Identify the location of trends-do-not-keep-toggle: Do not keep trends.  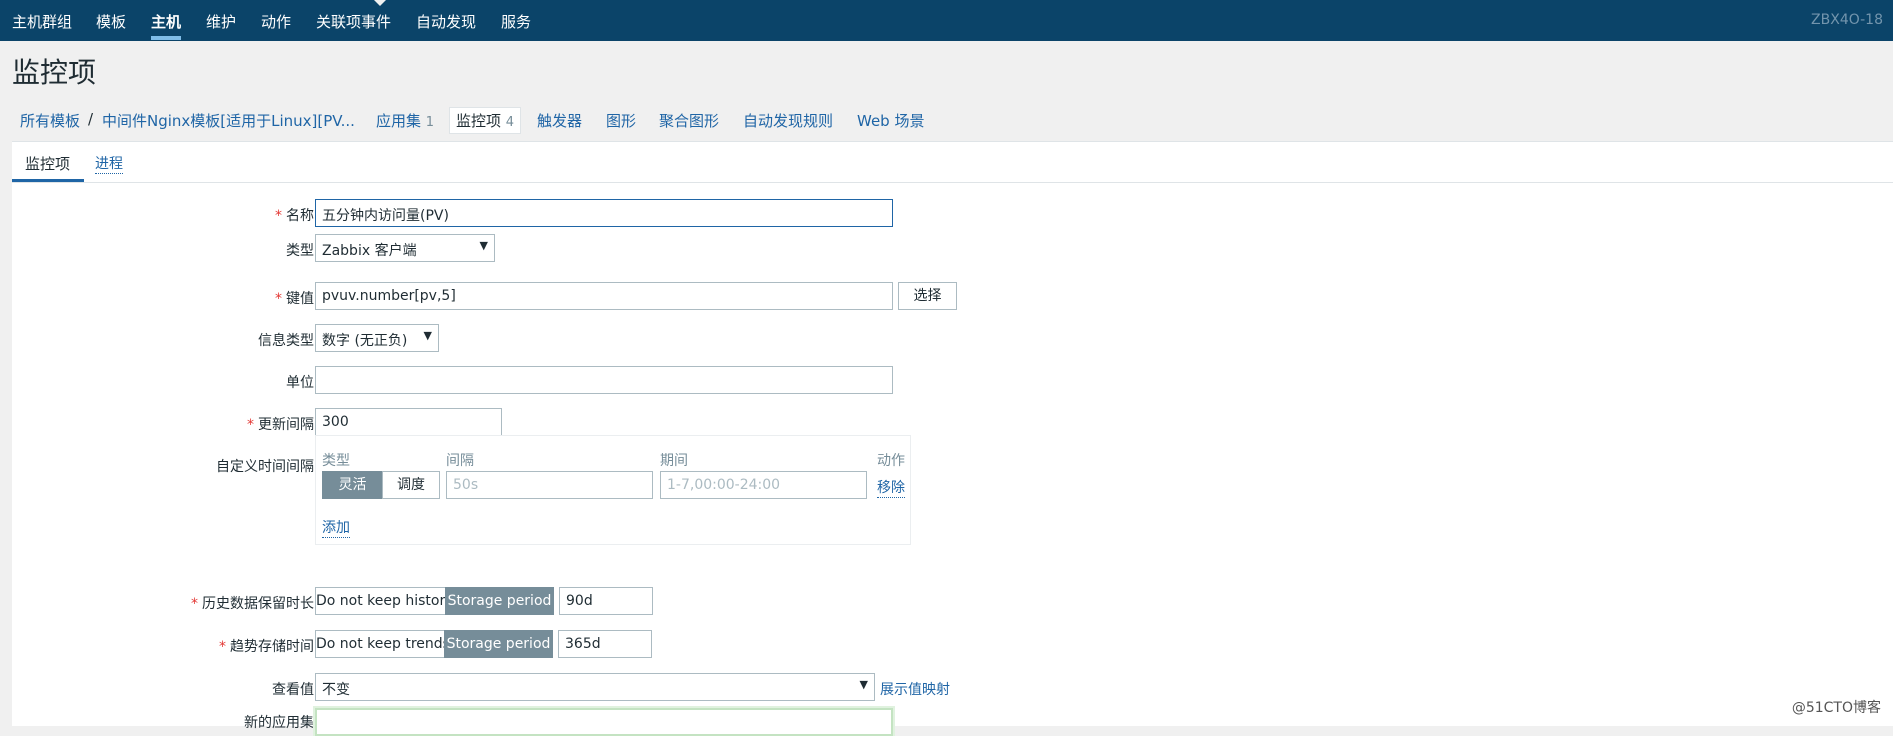
(382, 644).